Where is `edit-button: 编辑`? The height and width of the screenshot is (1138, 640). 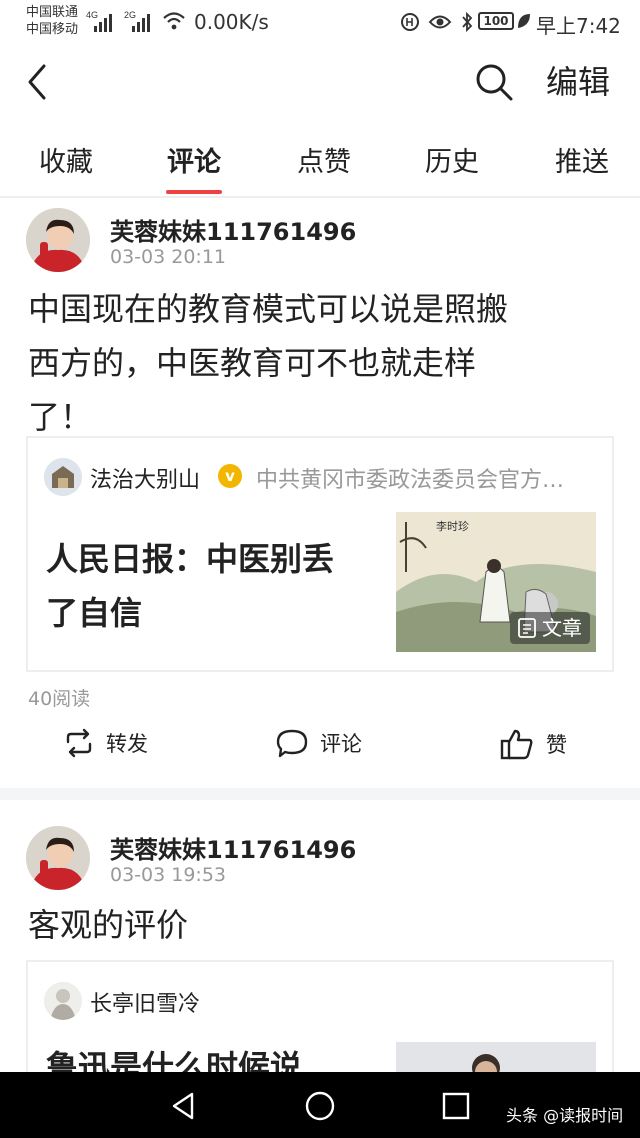 edit-button: 编辑 is located at coordinates (578, 82).